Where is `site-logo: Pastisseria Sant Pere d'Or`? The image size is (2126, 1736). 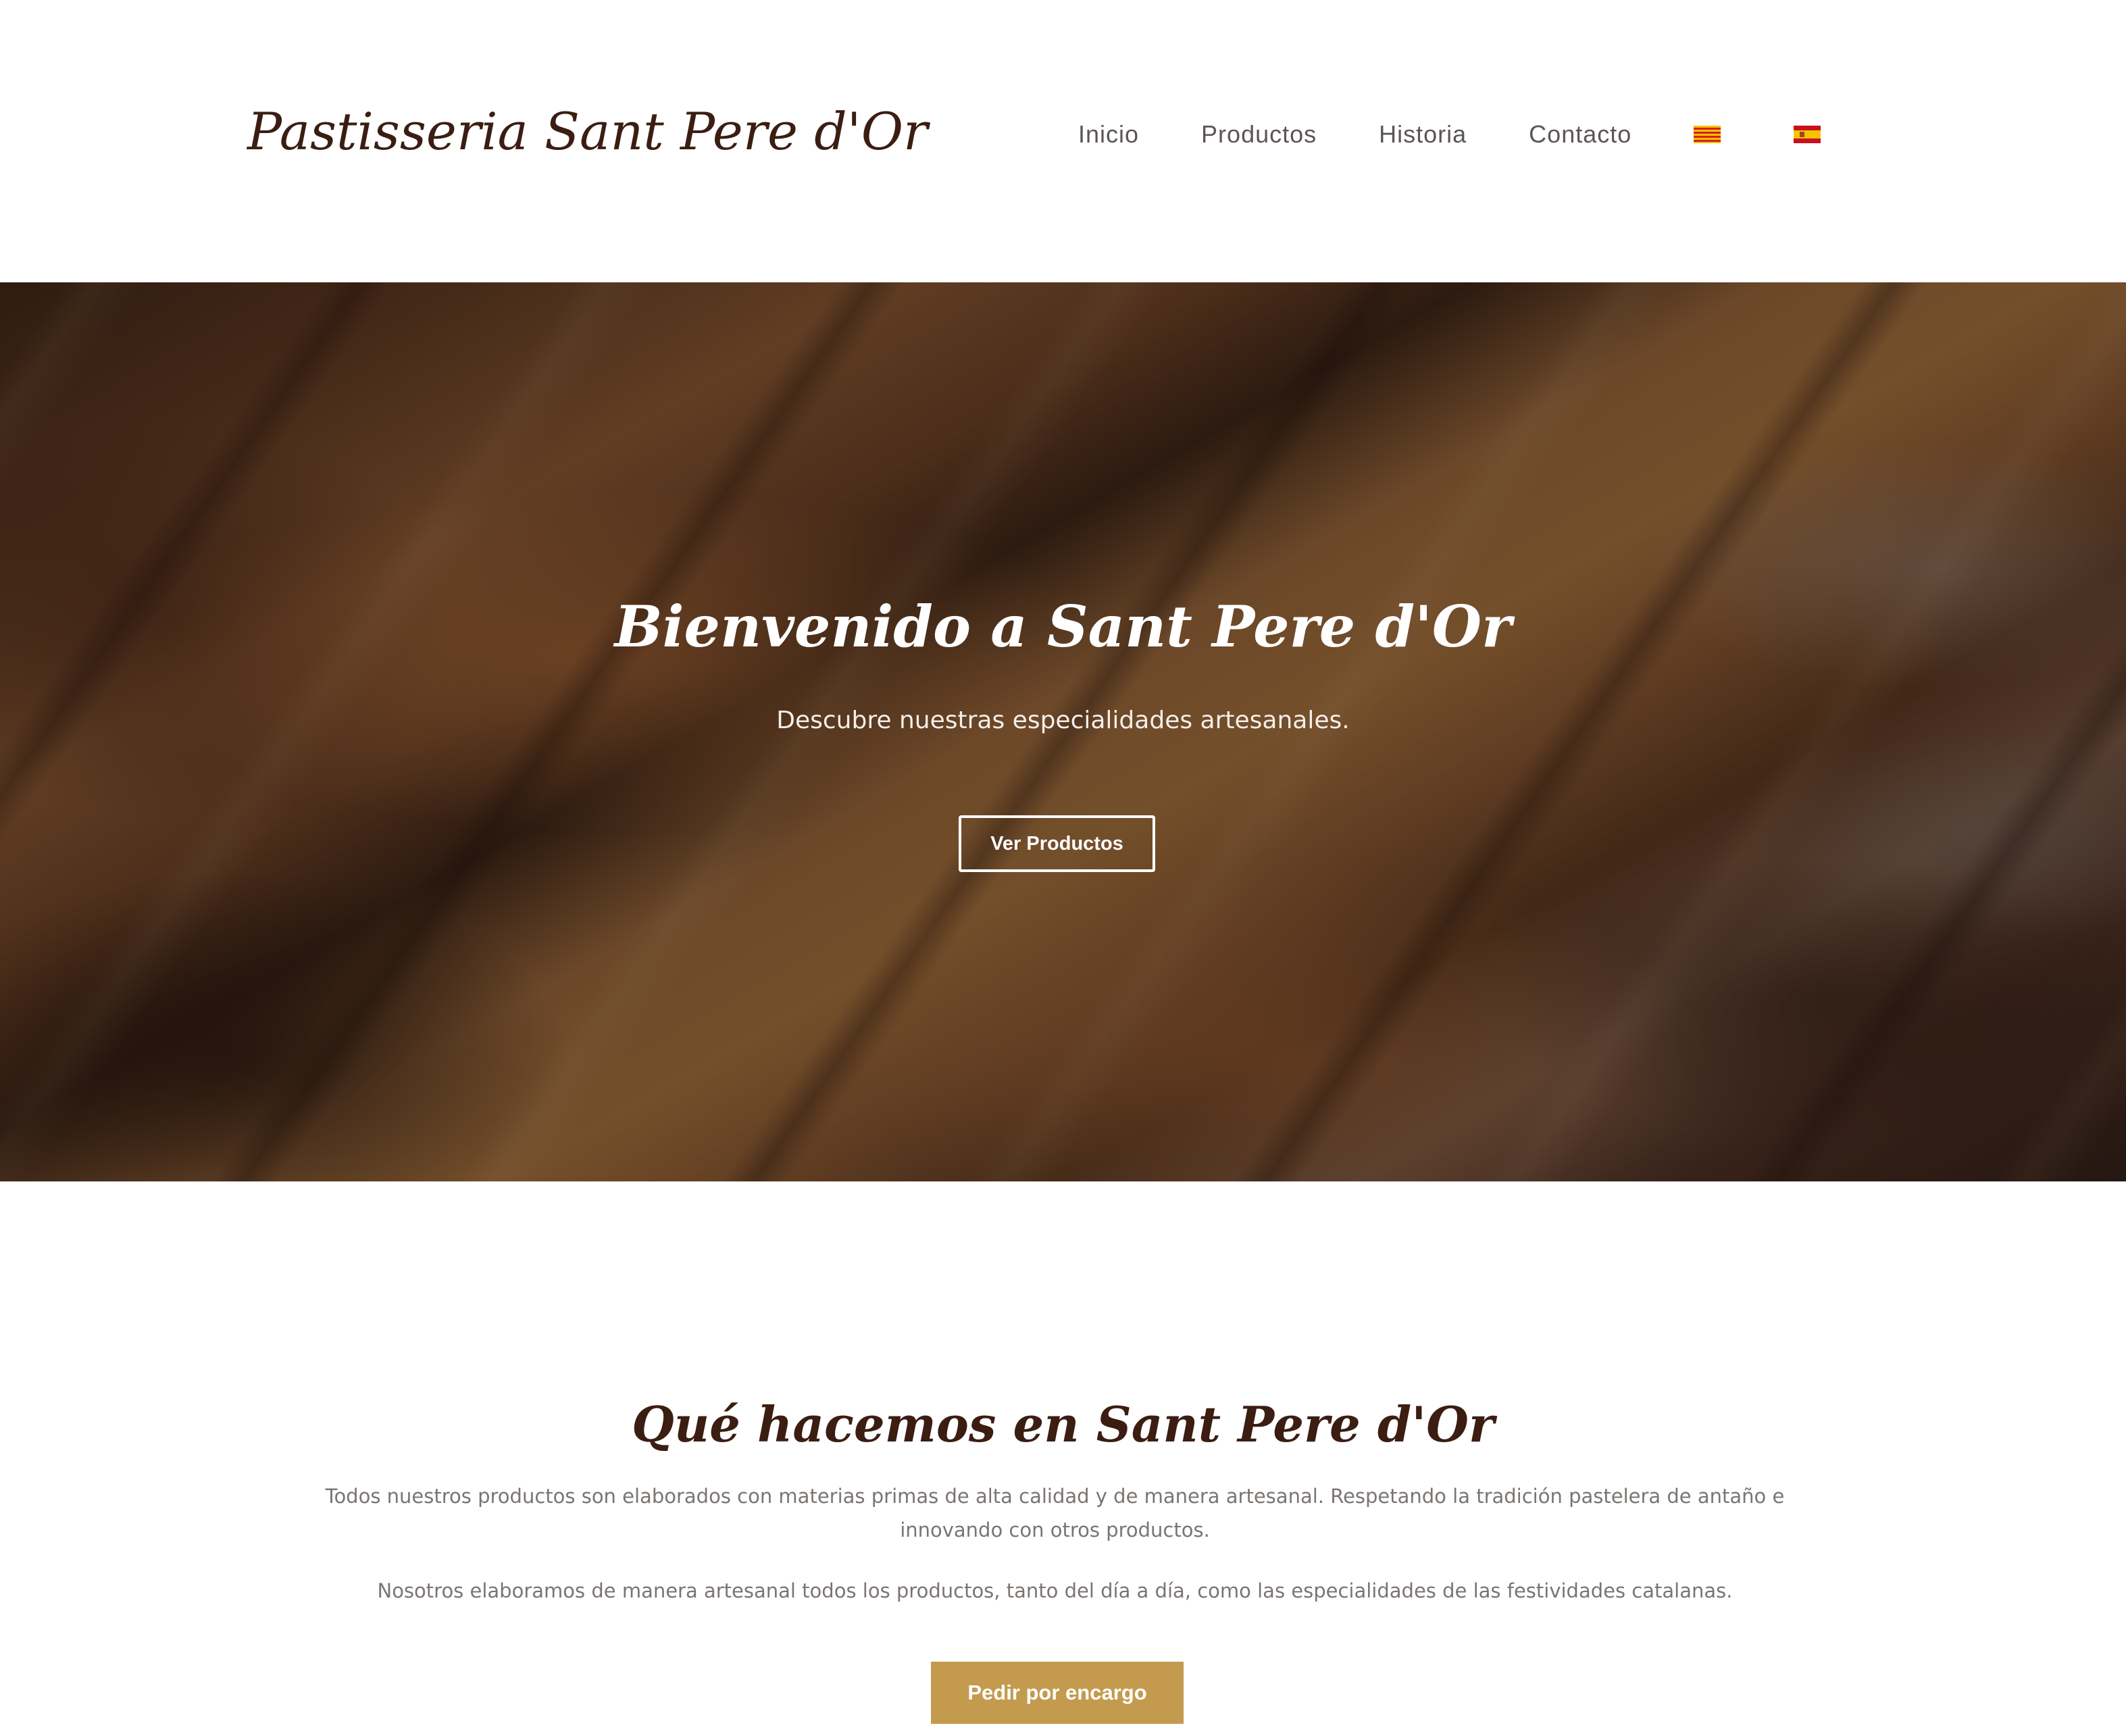 site-logo: Pastisseria Sant Pere d'Or is located at coordinates (588, 131).